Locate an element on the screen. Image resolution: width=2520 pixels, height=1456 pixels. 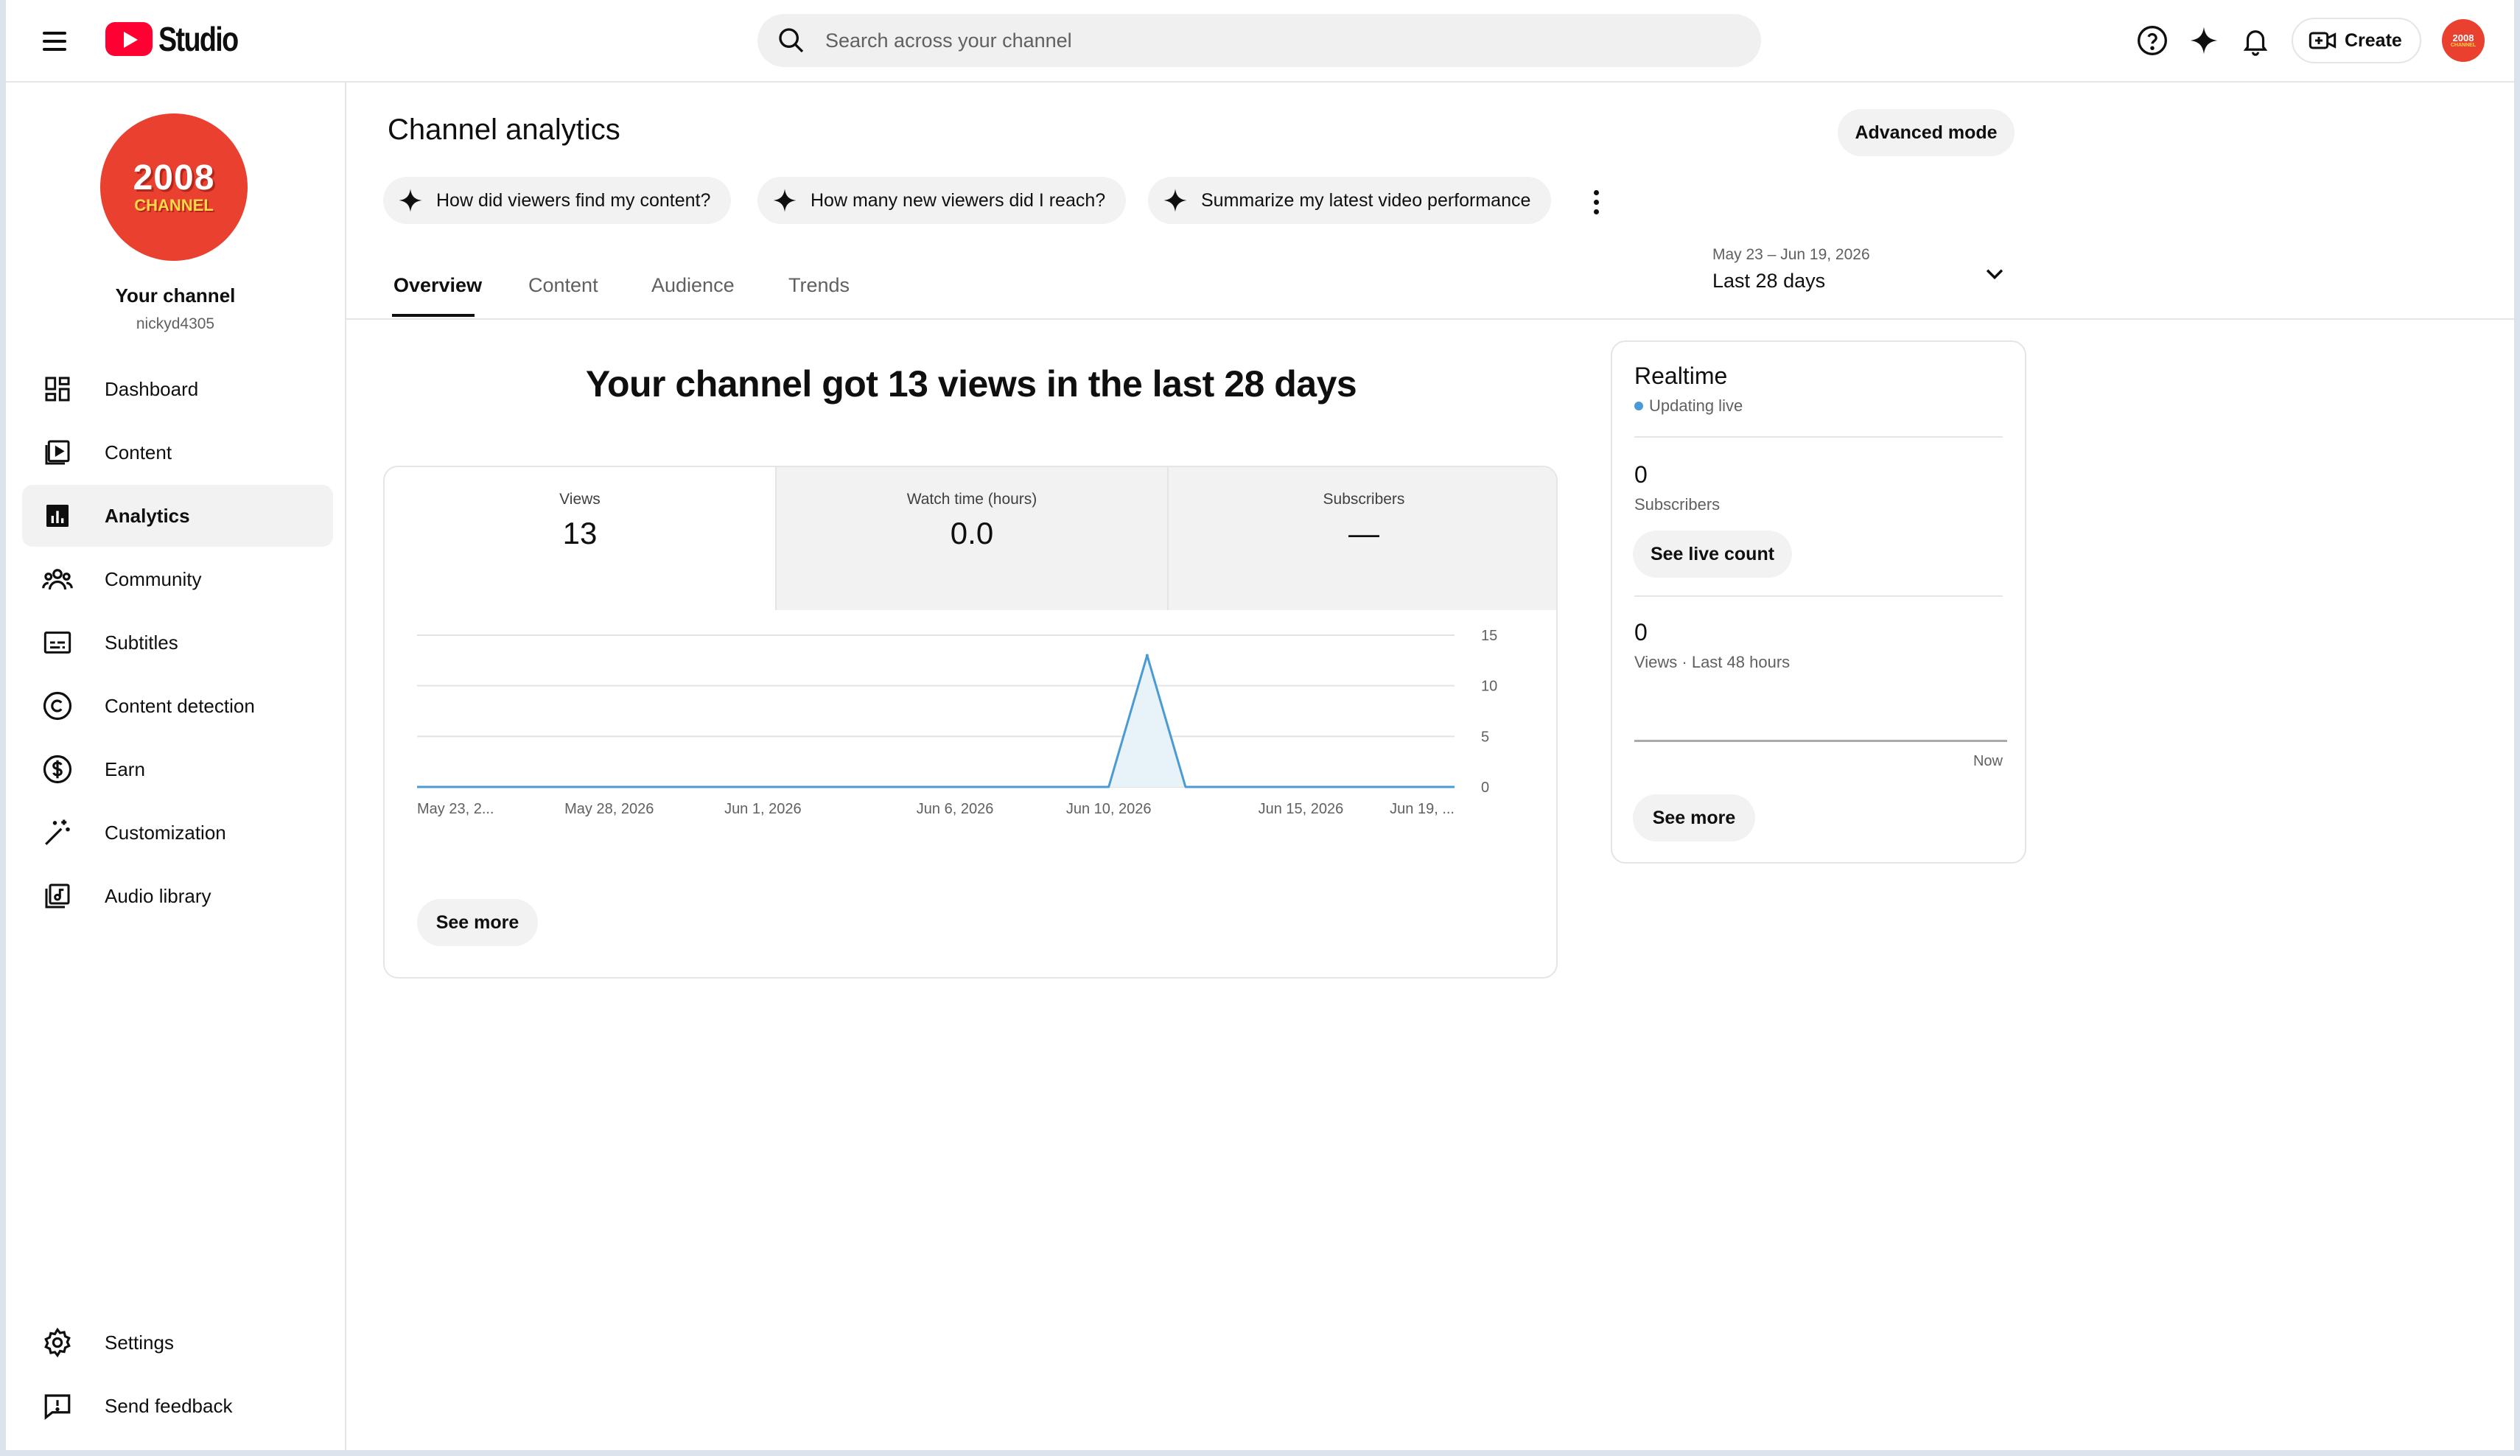
sidebar-item-earn: Earn is located at coordinates (177, 769).